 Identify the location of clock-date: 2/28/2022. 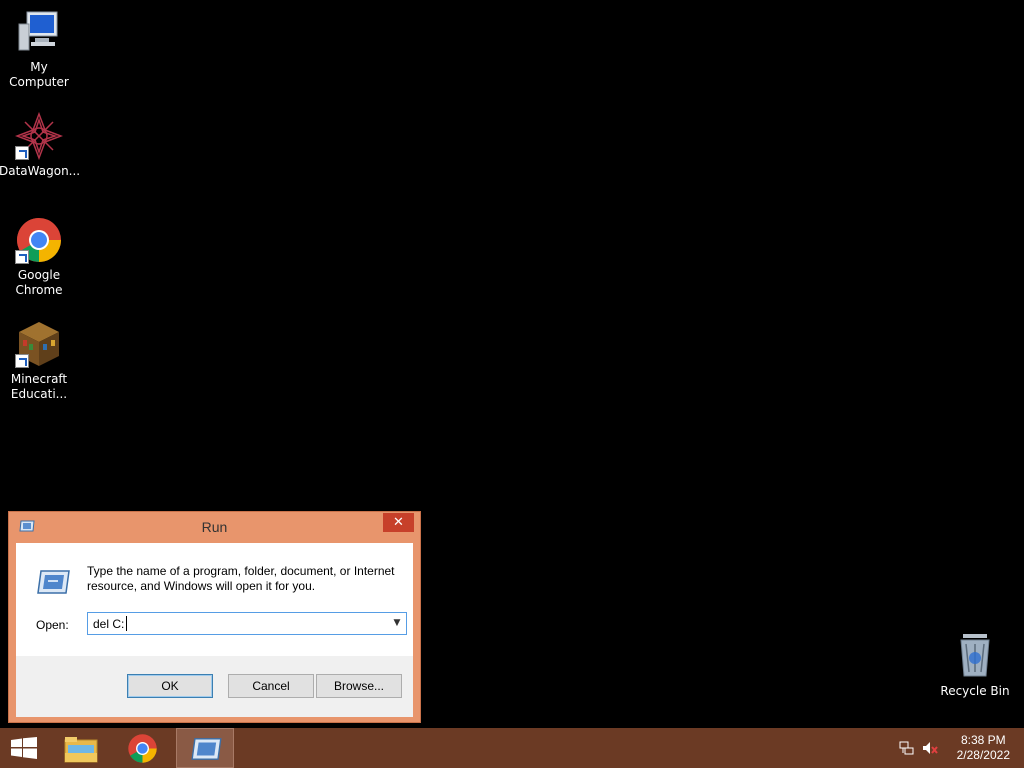
(983, 755).